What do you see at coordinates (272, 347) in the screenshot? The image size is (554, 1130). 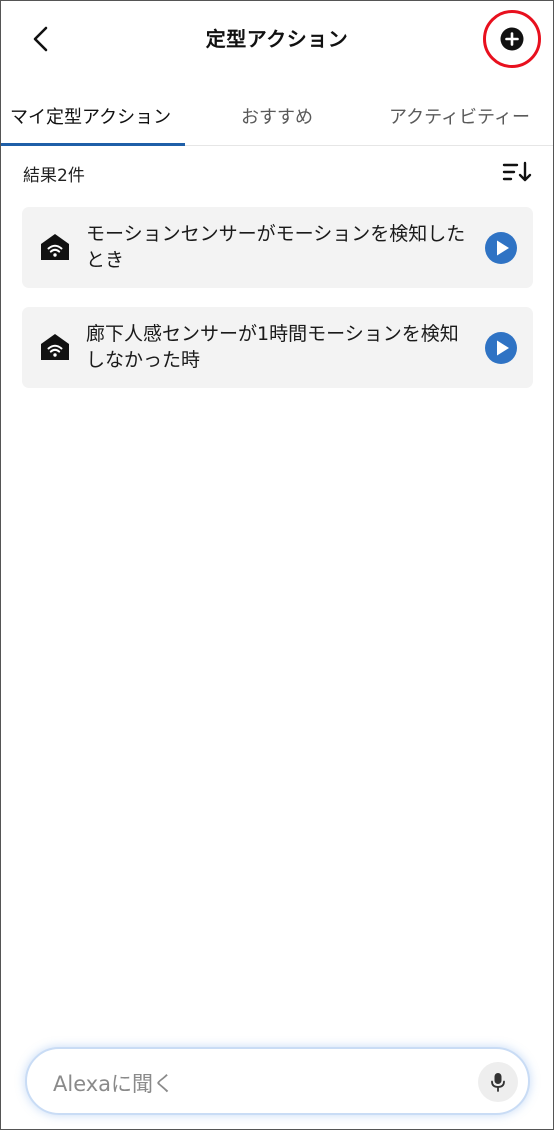 I see `routine-label: 廊下人感センサーが1時間モーションを検知しなかった時` at bounding box center [272, 347].